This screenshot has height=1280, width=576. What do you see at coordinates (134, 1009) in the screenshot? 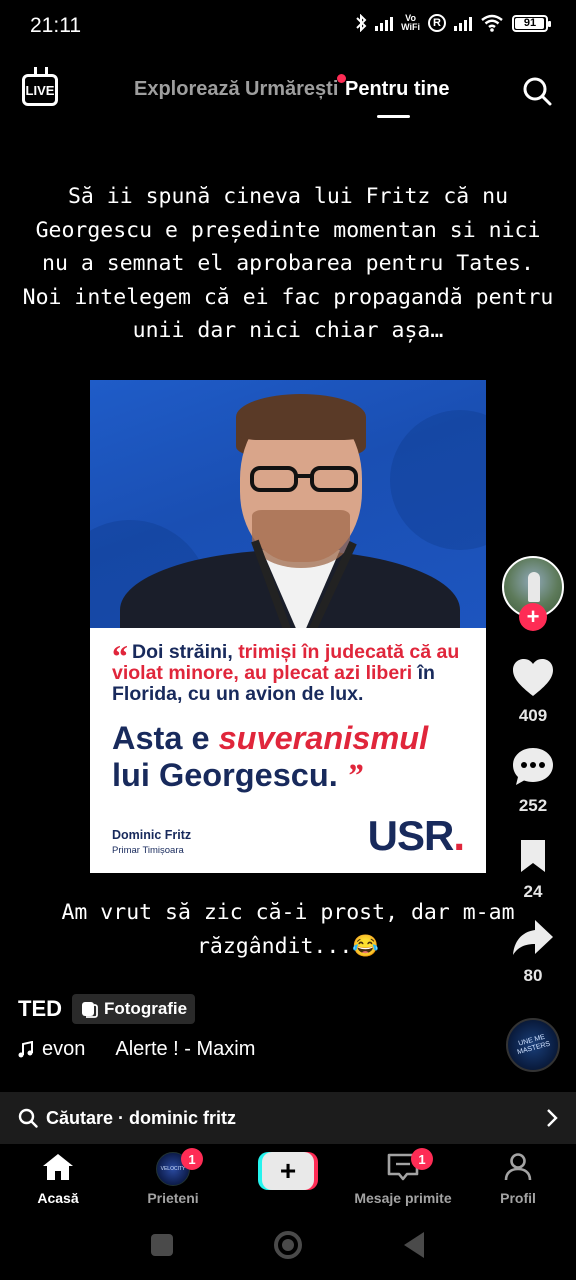
I see `photo-mode-tag: Fotografie` at bounding box center [134, 1009].